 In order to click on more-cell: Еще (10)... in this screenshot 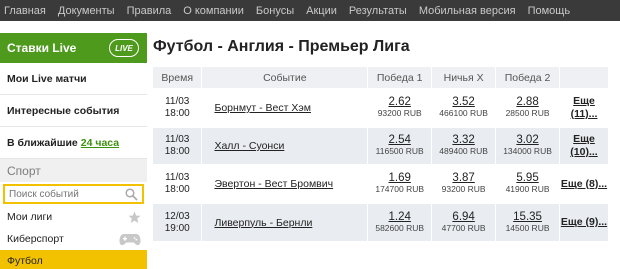, I will do `click(584, 145)`.